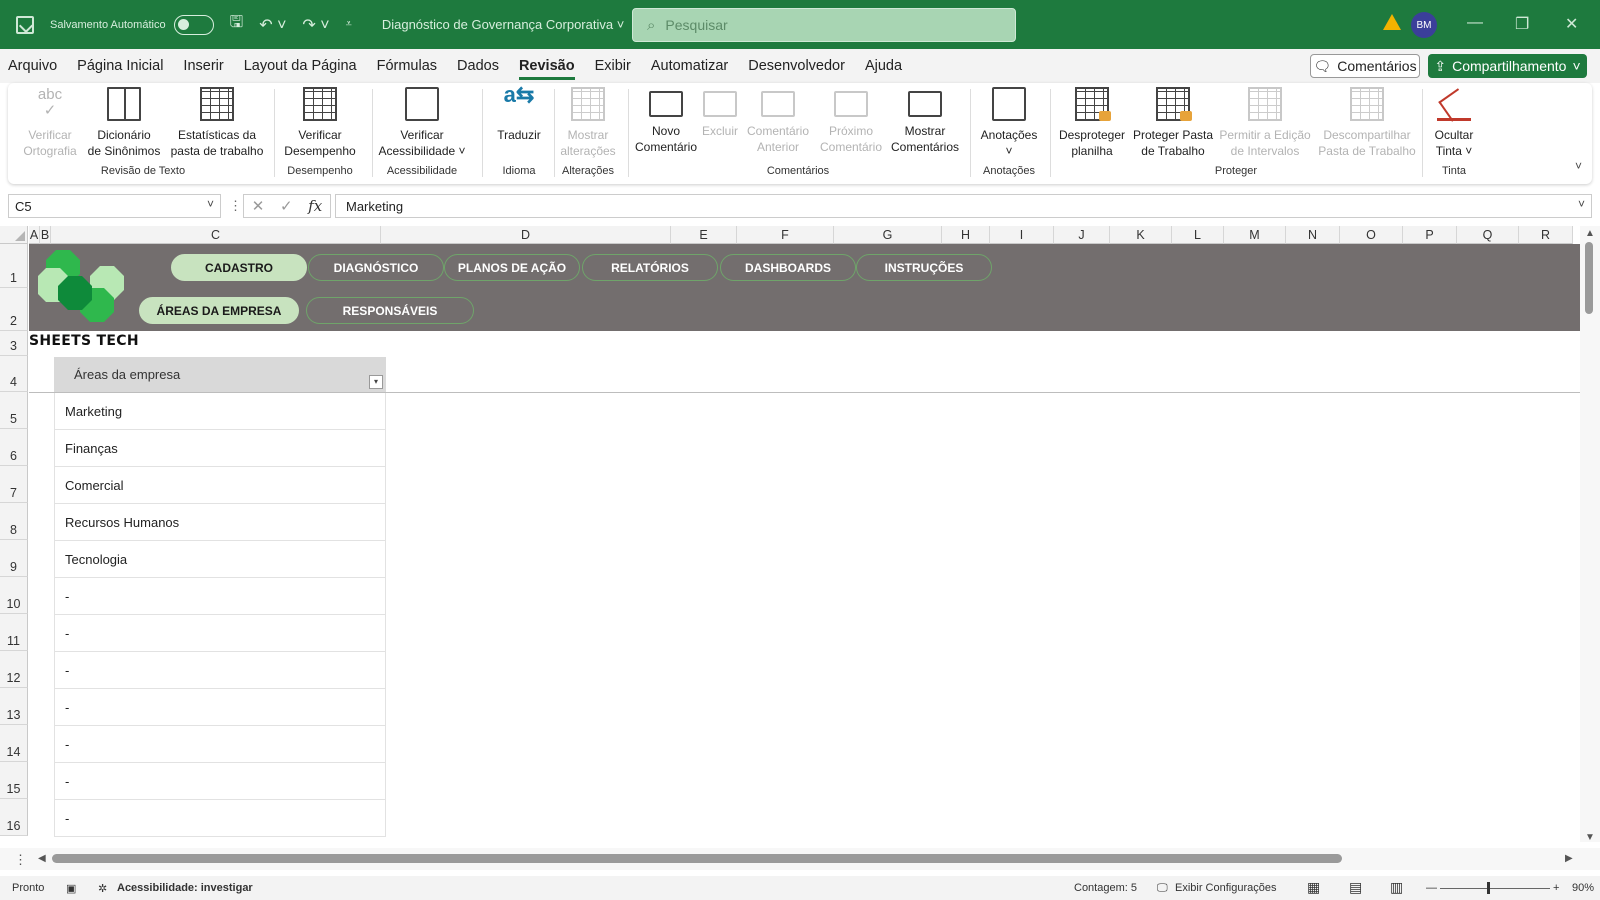 This screenshot has width=1600, height=900. I want to click on tab-ajuda: Ajuda, so click(883, 66).